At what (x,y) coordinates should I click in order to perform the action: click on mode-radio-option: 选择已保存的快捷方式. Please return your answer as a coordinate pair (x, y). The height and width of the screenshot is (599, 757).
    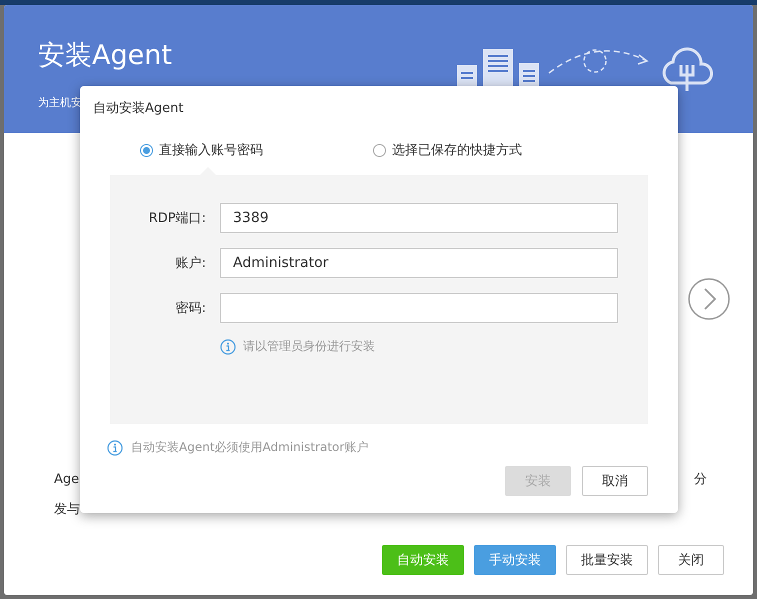
    Looking at the image, I should click on (447, 150).